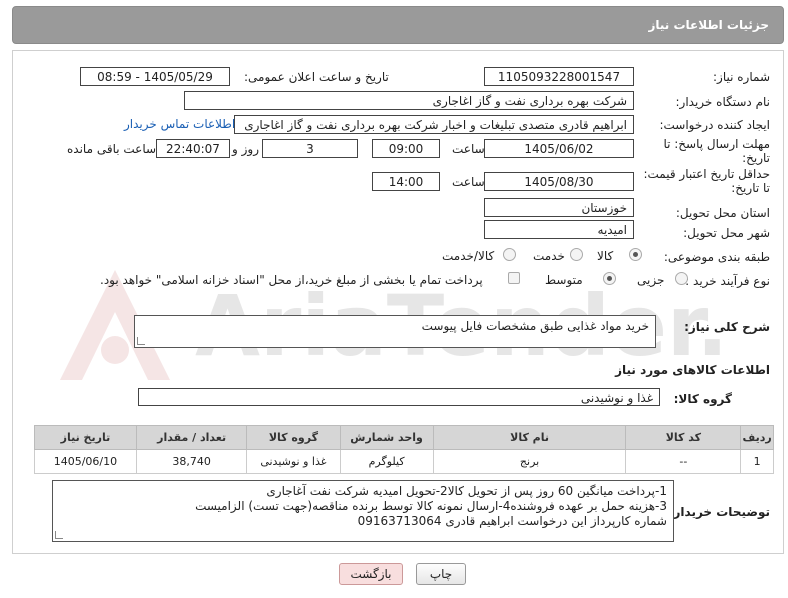  What do you see at coordinates (564, 280) in the screenshot?
I see `process-option-medium: متوسط` at bounding box center [564, 280].